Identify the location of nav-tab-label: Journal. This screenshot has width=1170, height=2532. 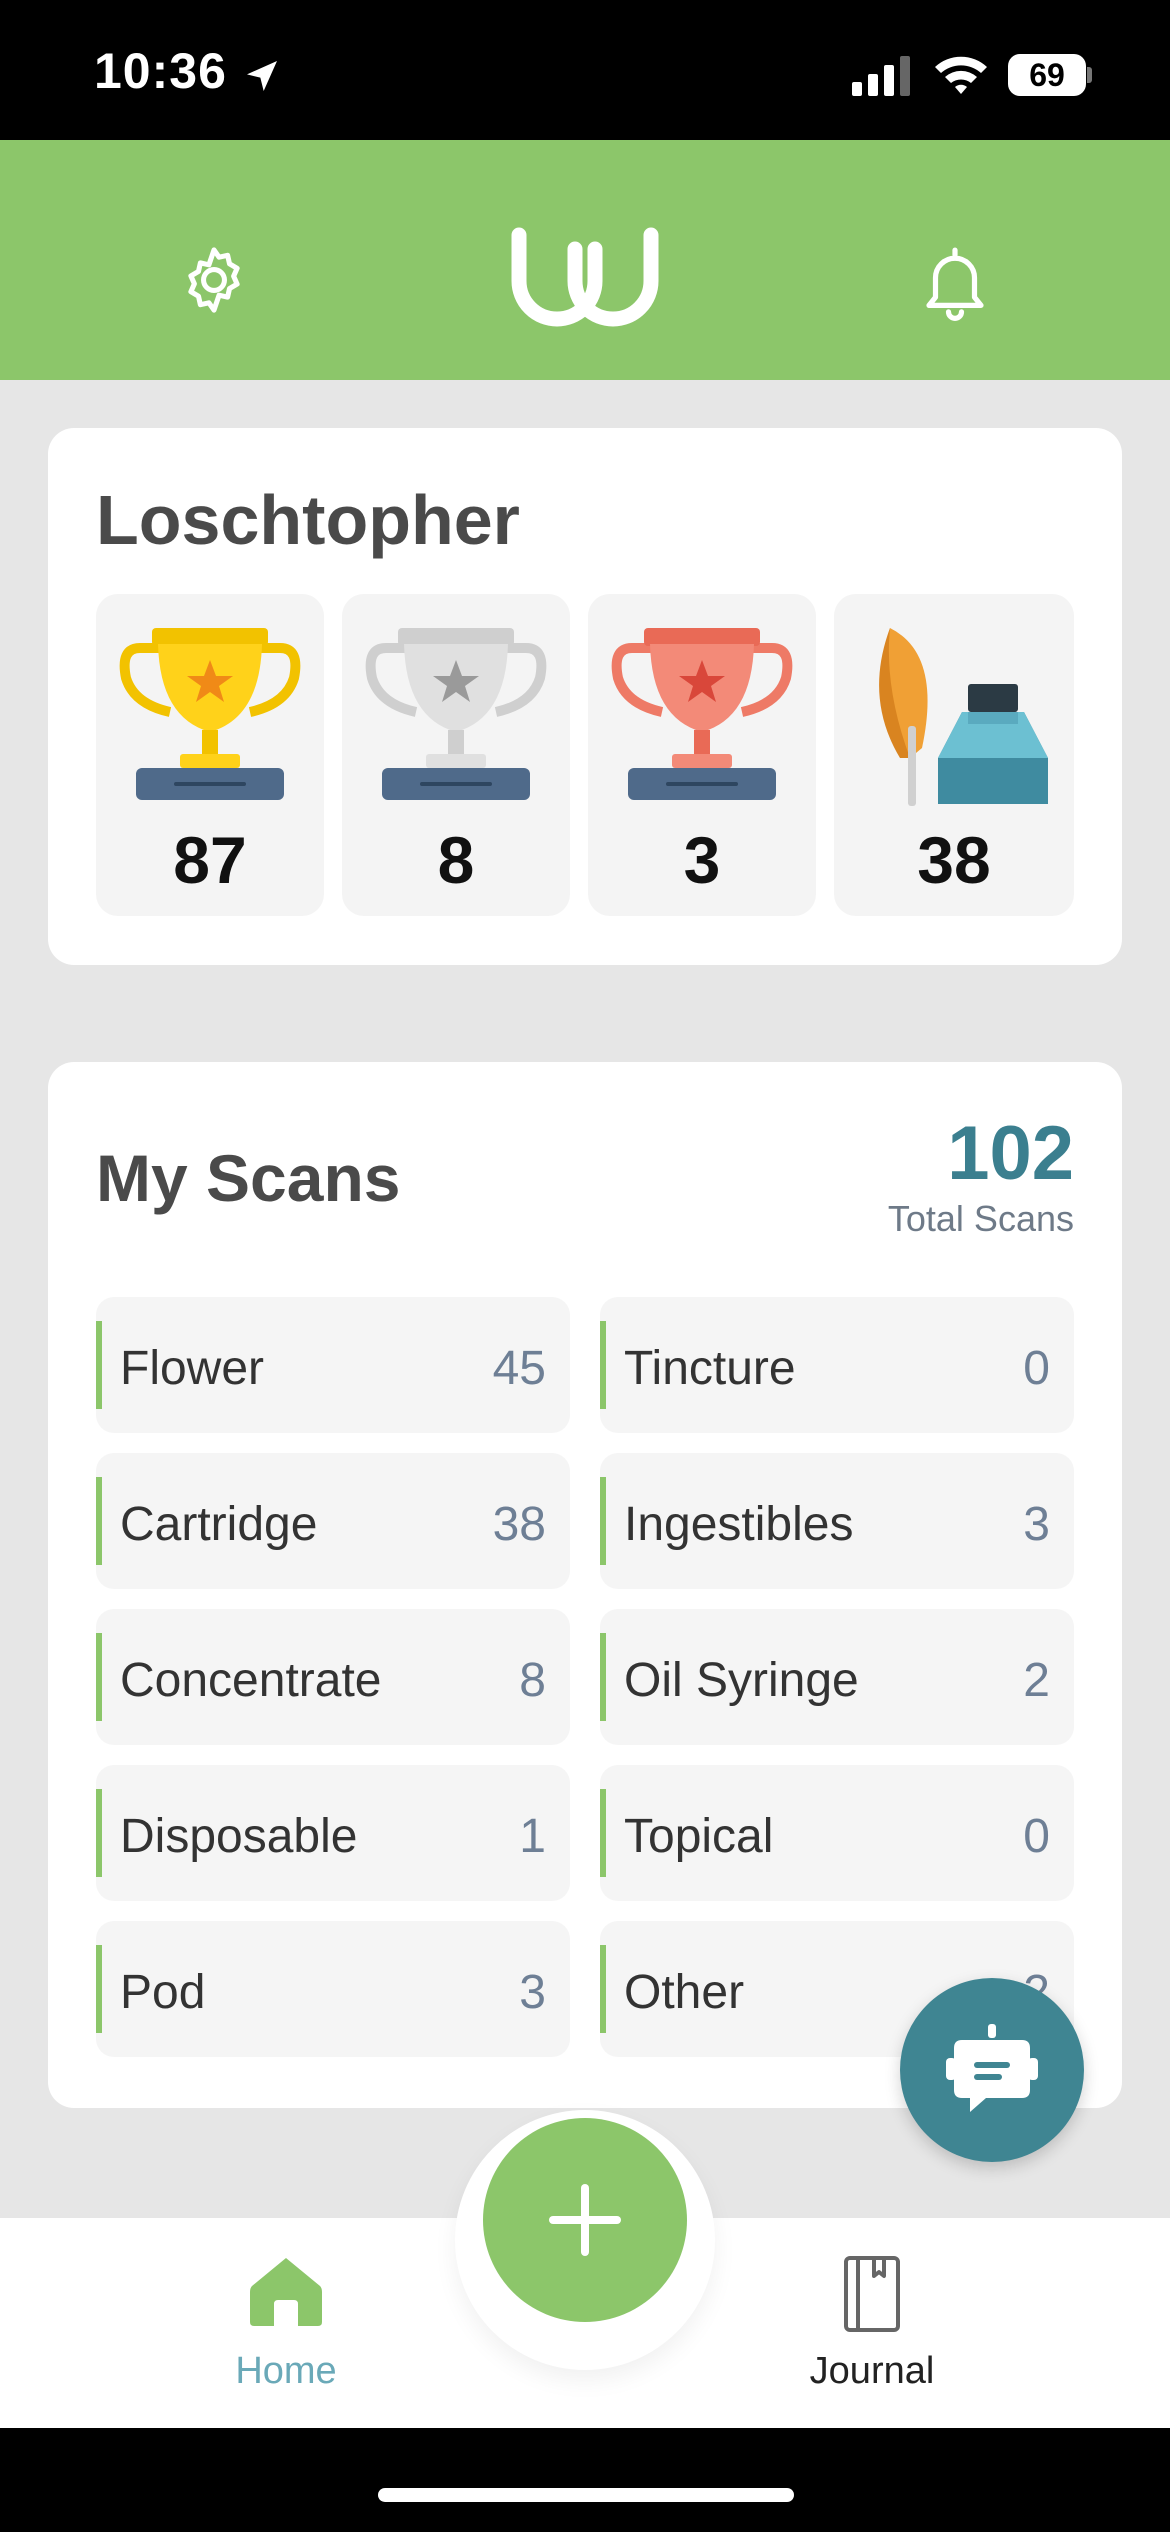
(872, 2371).